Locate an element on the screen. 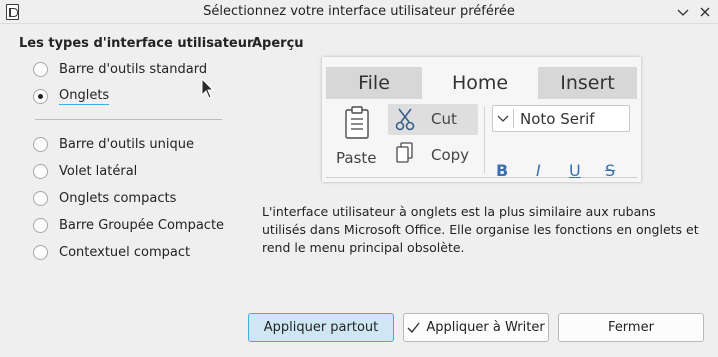 The image size is (718, 357). radio-label: Onglets compacts is located at coordinates (118, 198).